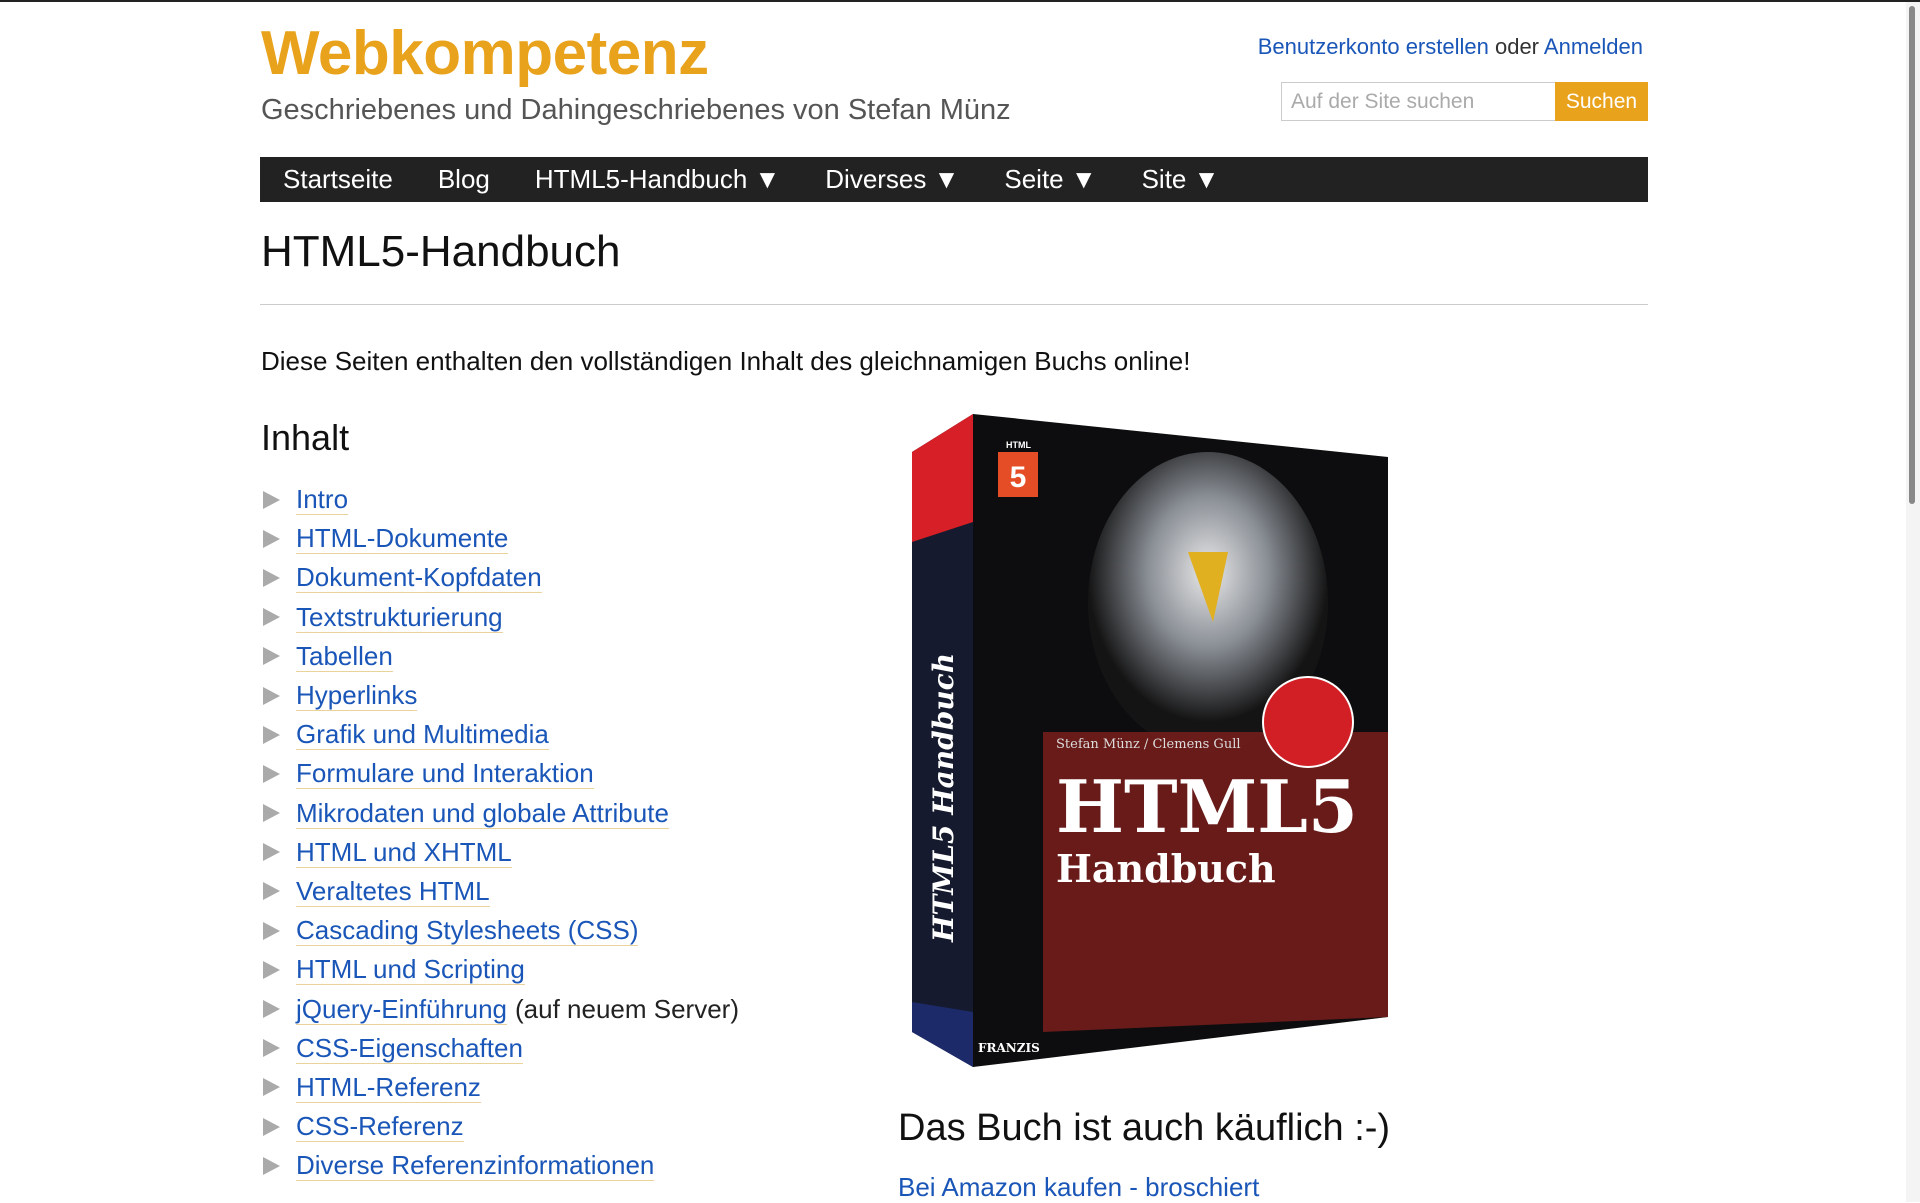  Describe the element at coordinates (1207, 806) in the screenshot. I see `book-title: HTML5` at that location.